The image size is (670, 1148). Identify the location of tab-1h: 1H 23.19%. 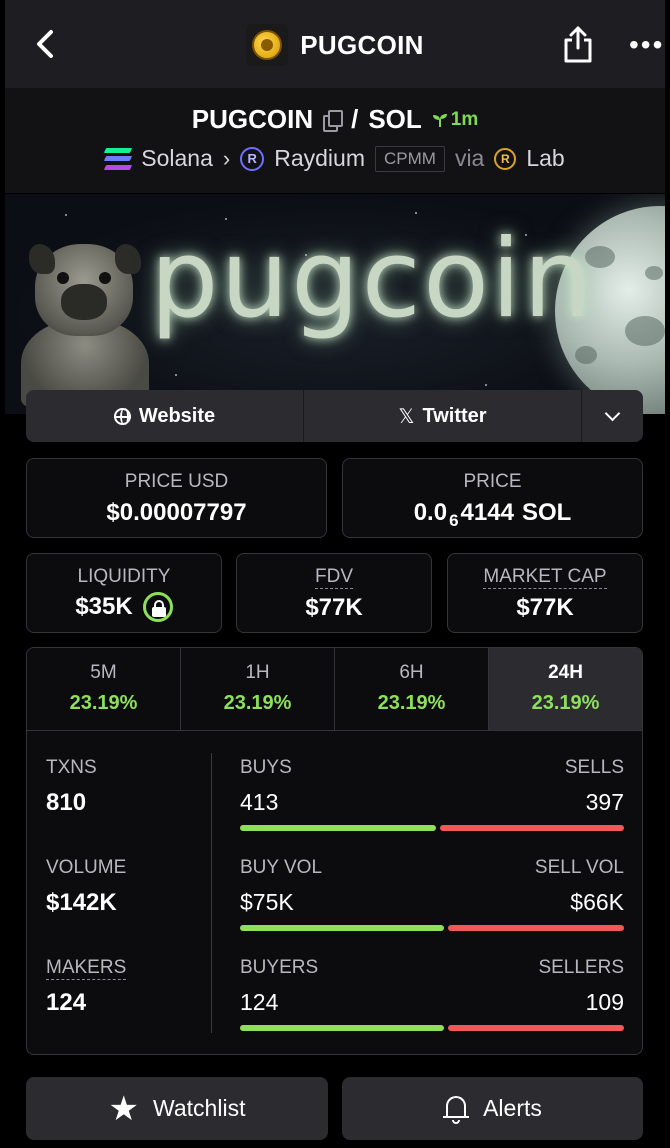
(258, 689).